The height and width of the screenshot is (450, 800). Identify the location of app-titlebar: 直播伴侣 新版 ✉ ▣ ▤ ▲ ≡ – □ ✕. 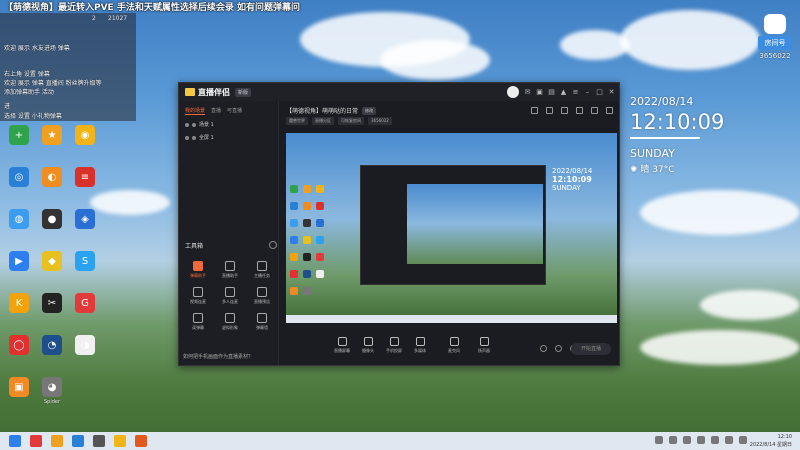
(399, 92).